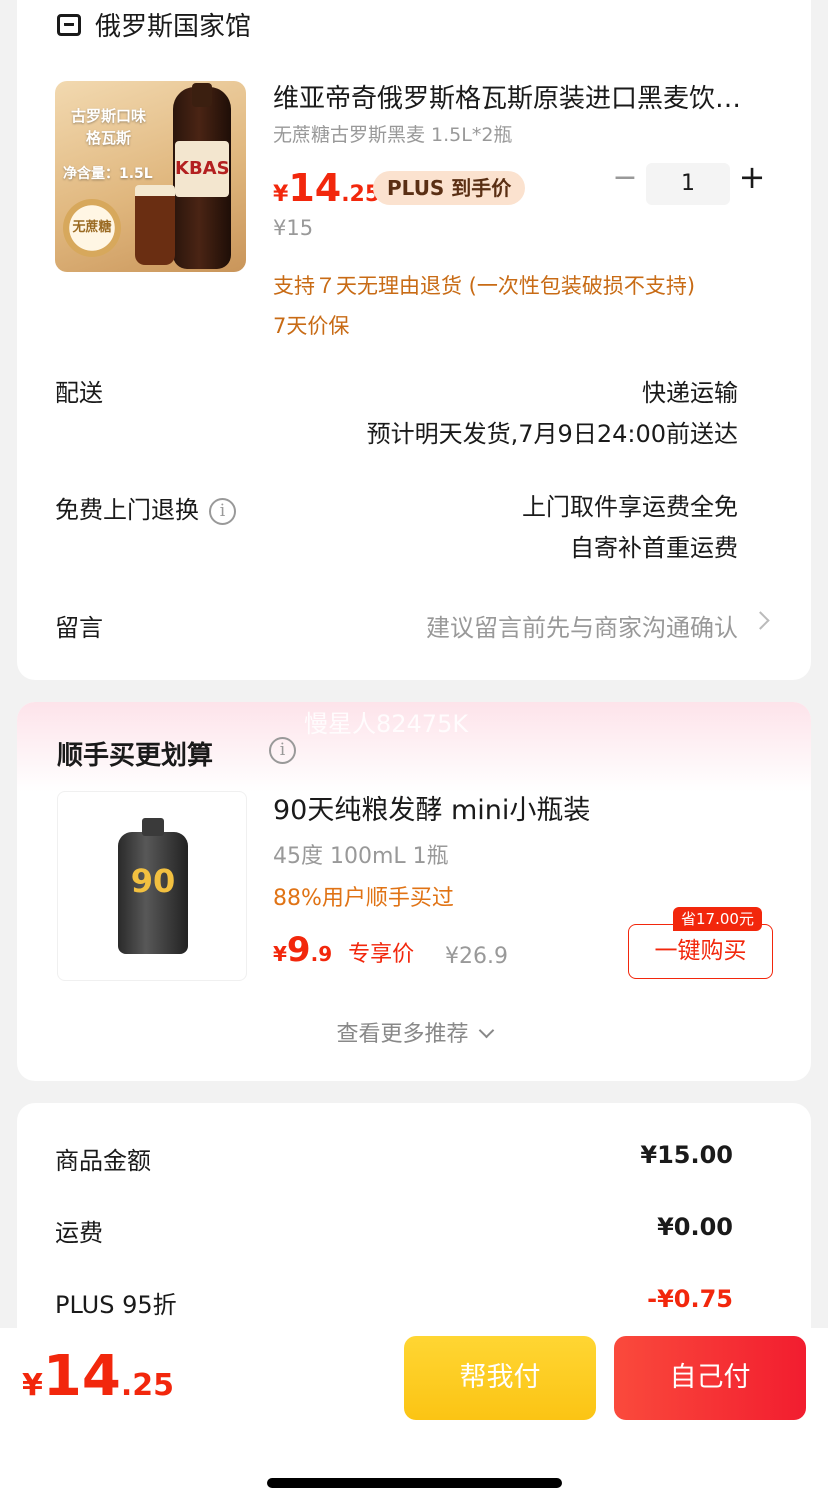  I want to click on price-protection: 7天价保, so click(311, 326).